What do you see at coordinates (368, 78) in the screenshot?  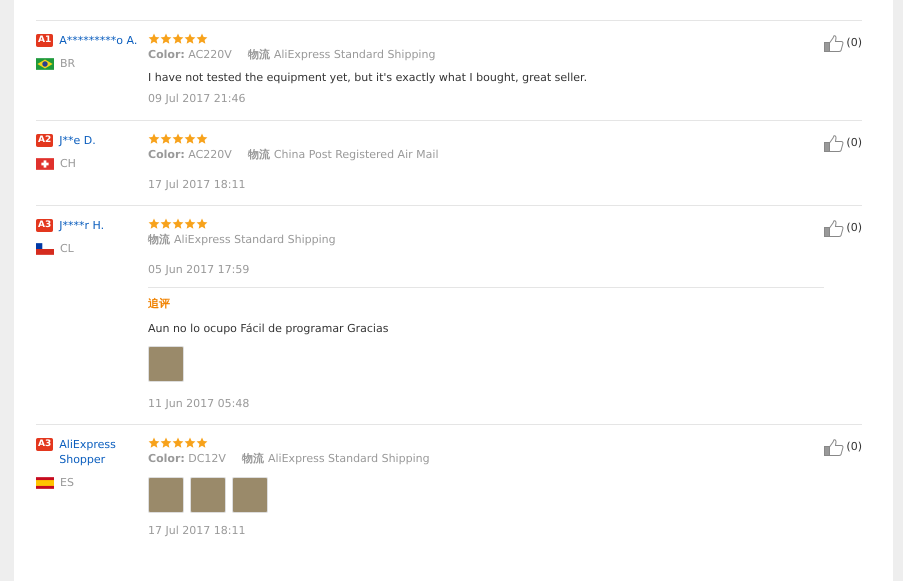 I see `review-text: I have not tested the equipment yet, but it's exactly what I bought, great seller.` at bounding box center [368, 78].